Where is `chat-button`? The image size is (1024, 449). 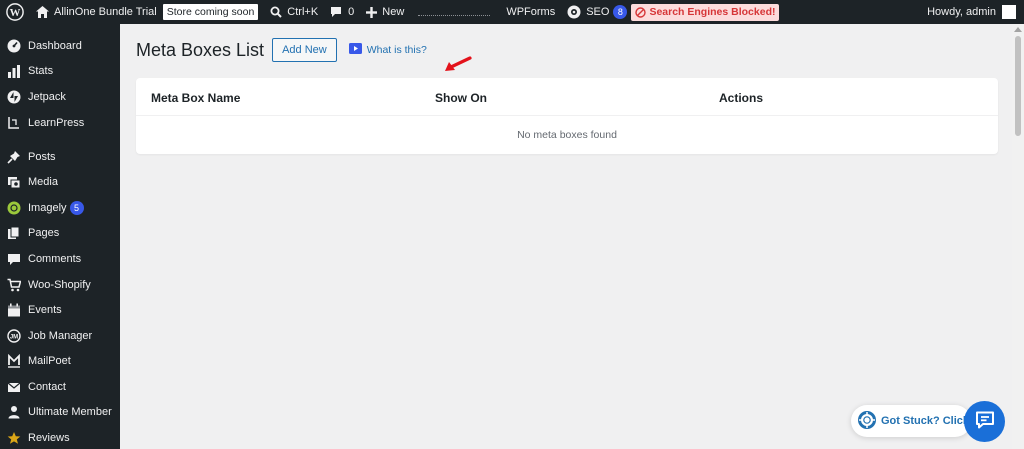 chat-button is located at coordinates (984, 421).